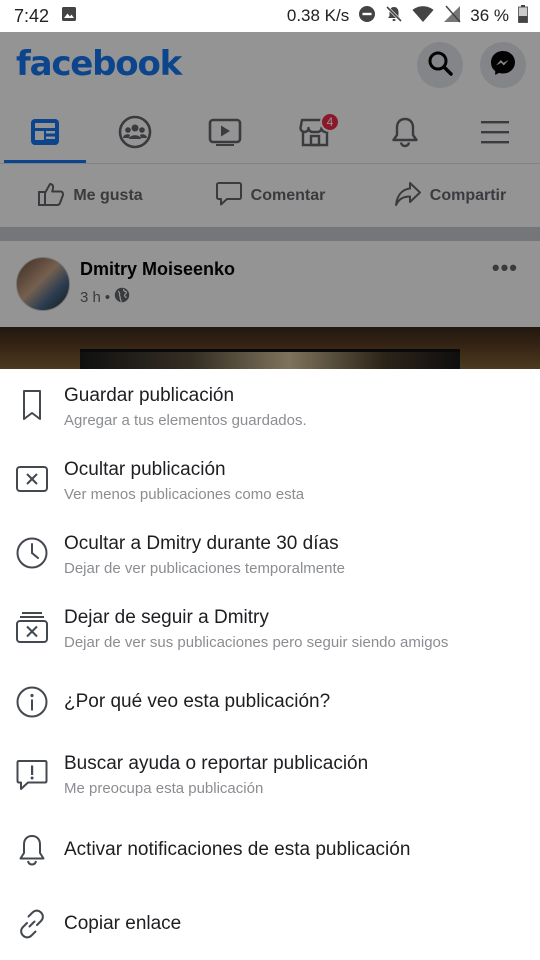 This screenshot has height=960, width=540. What do you see at coordinates (270, 924) in the screenshot?
I see `copy-link-option: Copiar enlace` at bounding box center [270, 924].